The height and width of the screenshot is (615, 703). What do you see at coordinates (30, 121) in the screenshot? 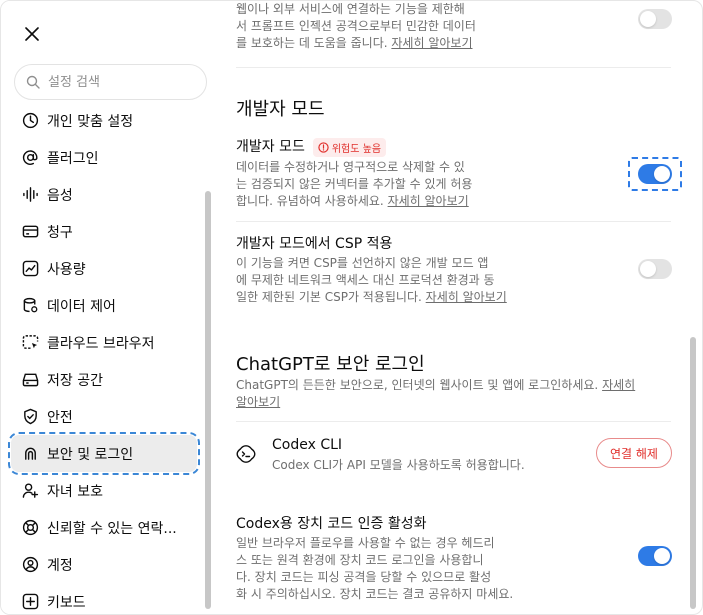
I see `personalization-icon` at bounding box center [30, 121].